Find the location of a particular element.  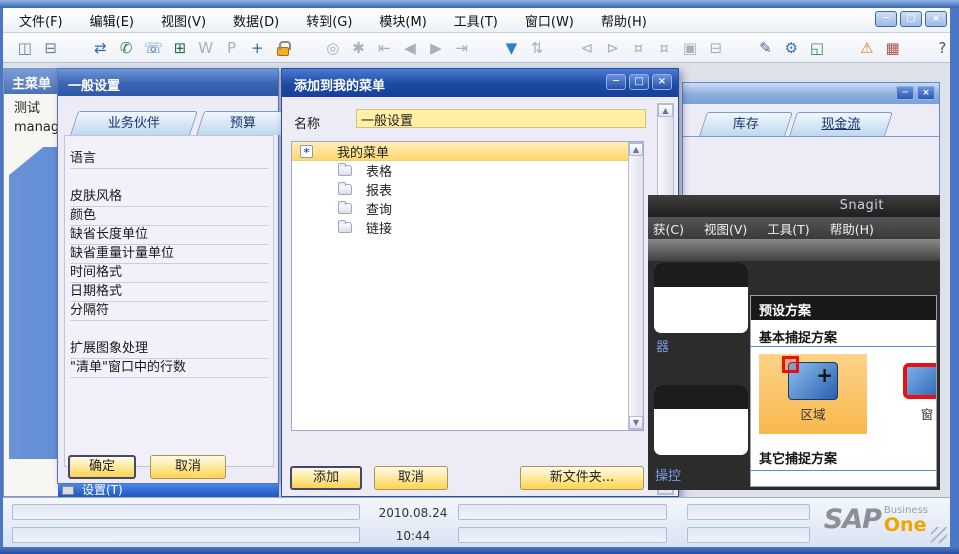

snagit-menu-item-0: 获(C) is located at coordinates (668, 228).